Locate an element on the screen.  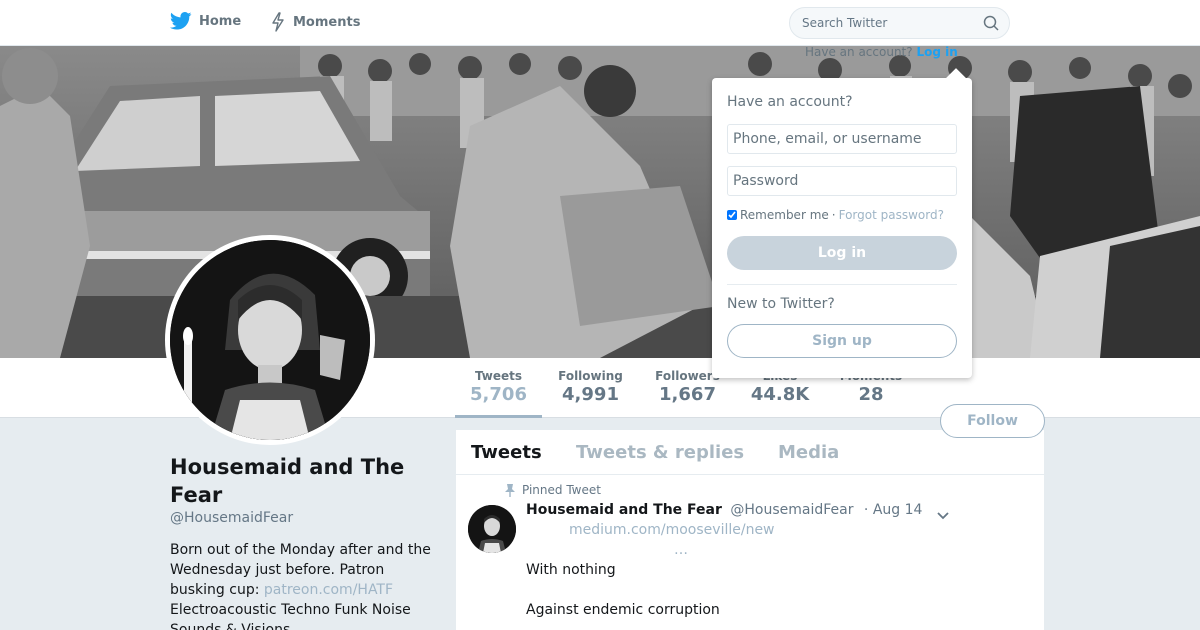
bio-link: patreon.com/HATF is located at coordinates (328, 590).